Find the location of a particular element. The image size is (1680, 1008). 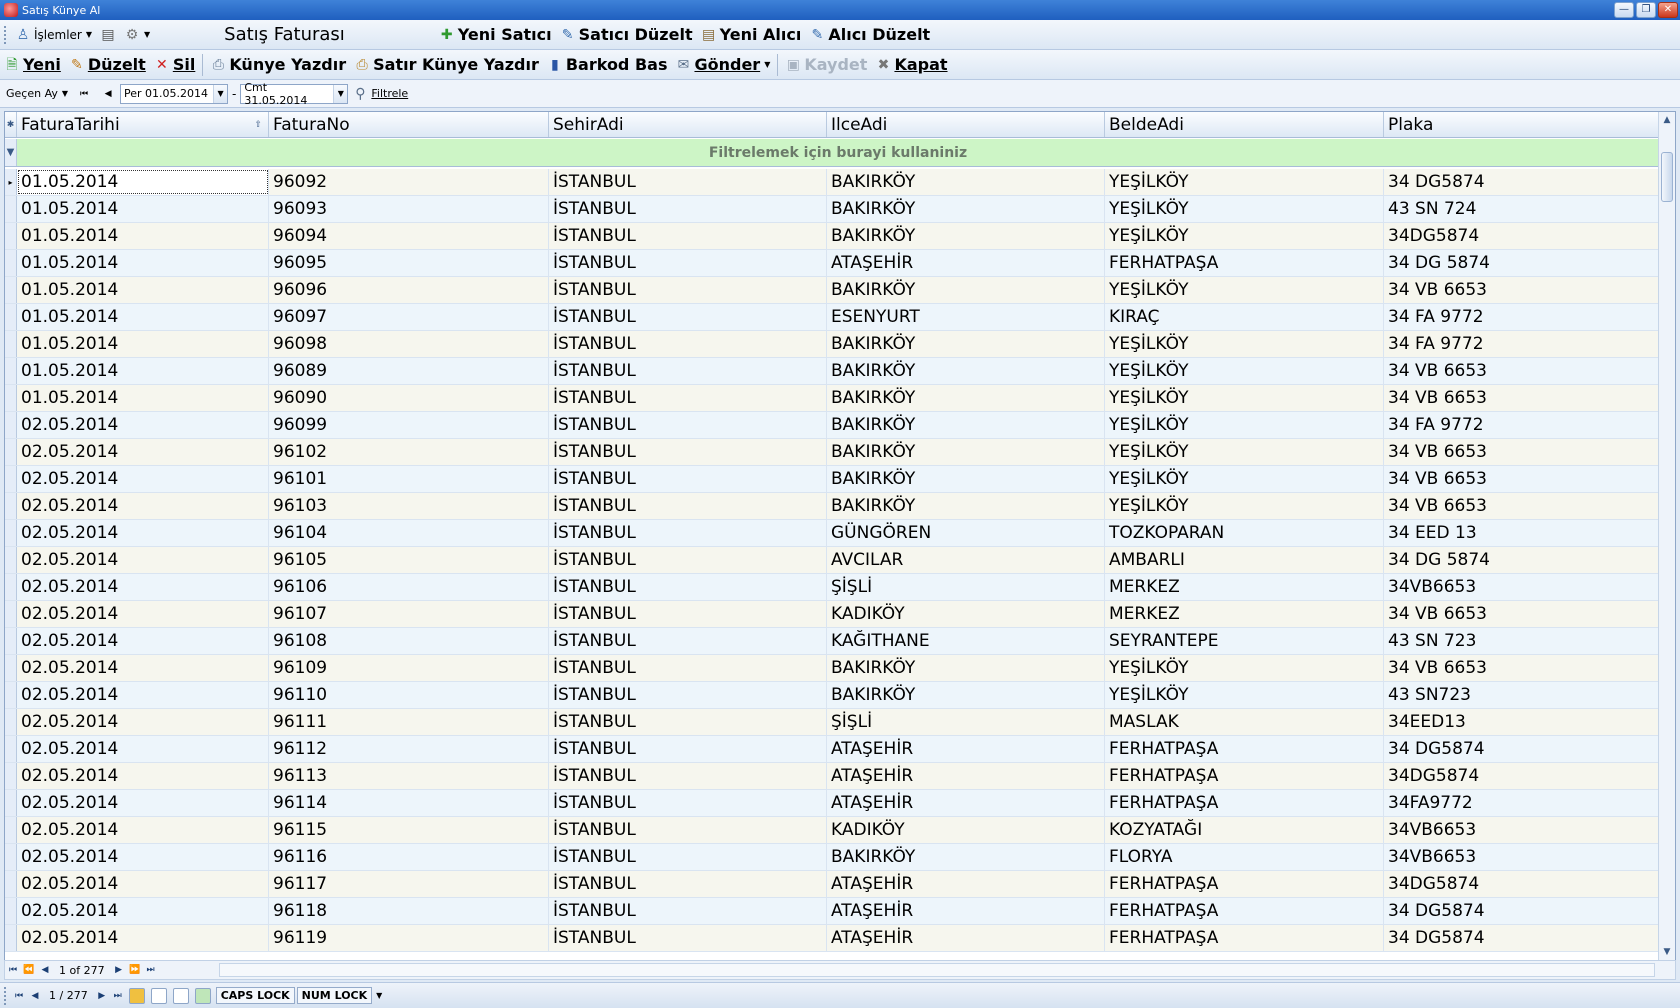

table-cell-faturano: 96105 is located at coordinates (409, 560).